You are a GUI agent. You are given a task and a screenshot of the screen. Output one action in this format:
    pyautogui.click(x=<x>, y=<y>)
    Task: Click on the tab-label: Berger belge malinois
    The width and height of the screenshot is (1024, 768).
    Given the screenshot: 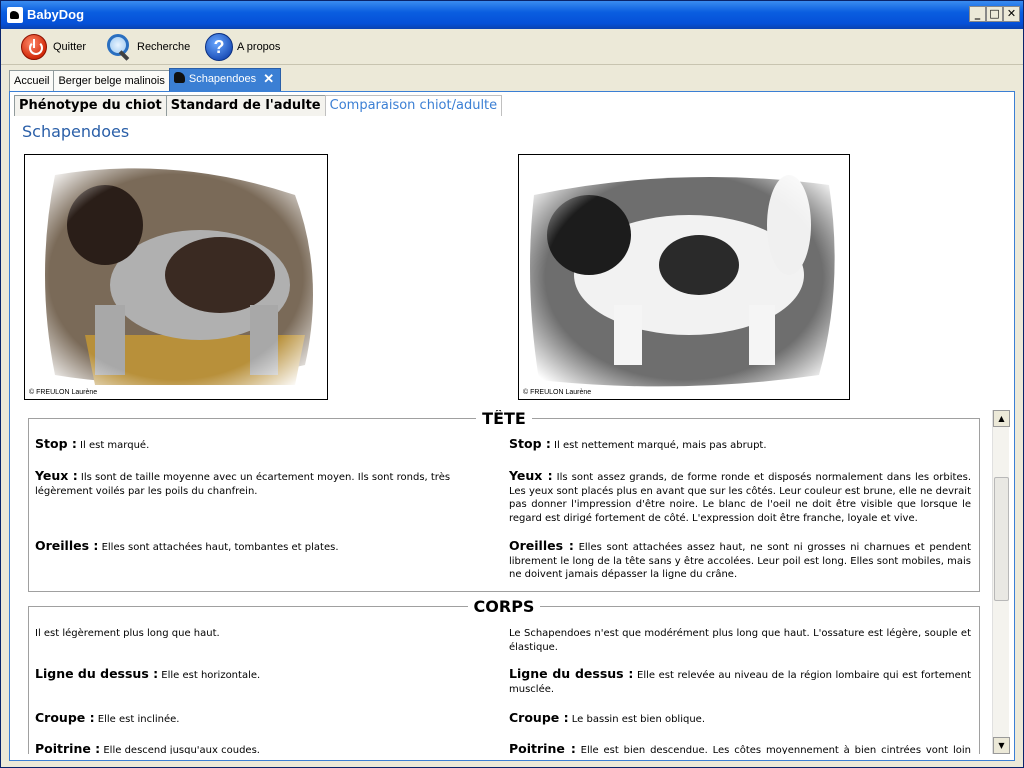 What is the action you would take?
    pyautogui.click(x=111, y=81)
    